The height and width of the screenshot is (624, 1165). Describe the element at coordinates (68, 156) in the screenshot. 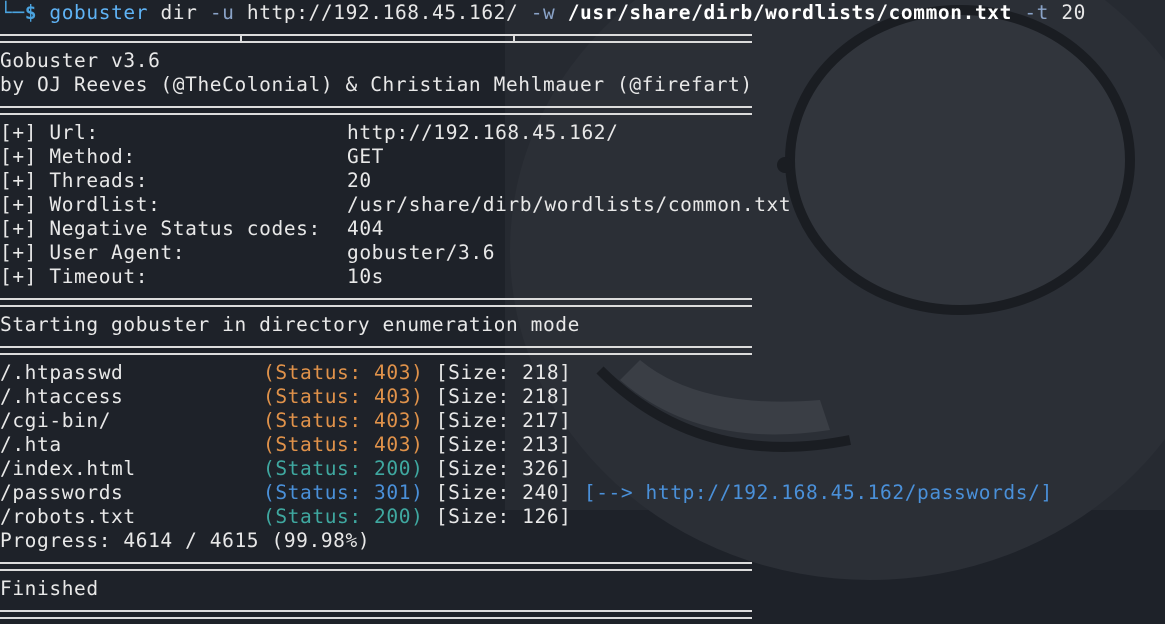

I see `config-label: [+] Method:` at that location.